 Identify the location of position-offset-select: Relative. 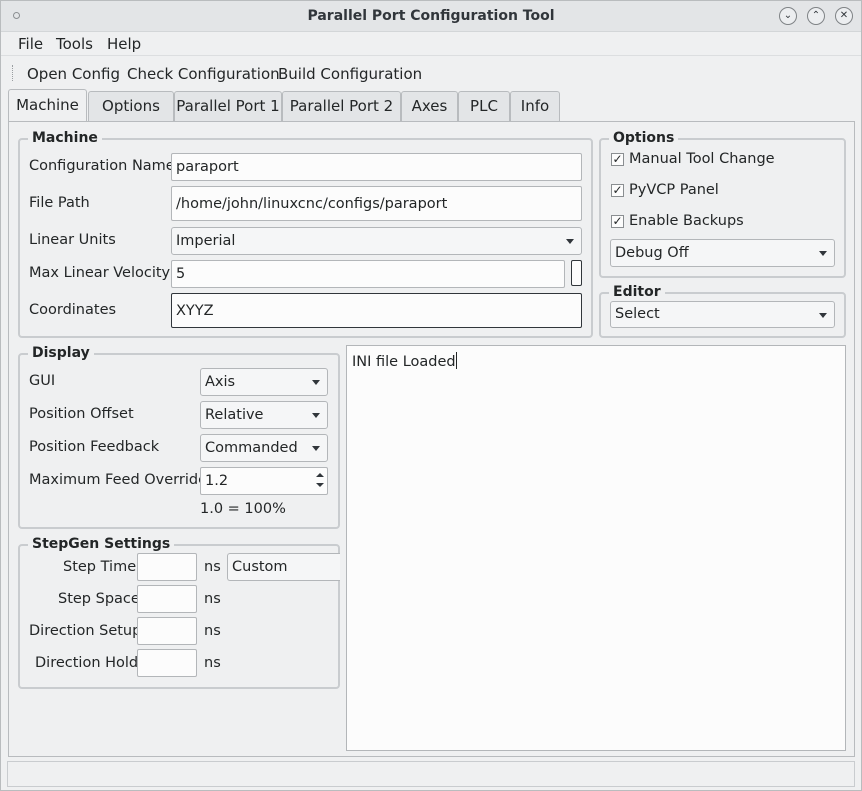
(264, 415).